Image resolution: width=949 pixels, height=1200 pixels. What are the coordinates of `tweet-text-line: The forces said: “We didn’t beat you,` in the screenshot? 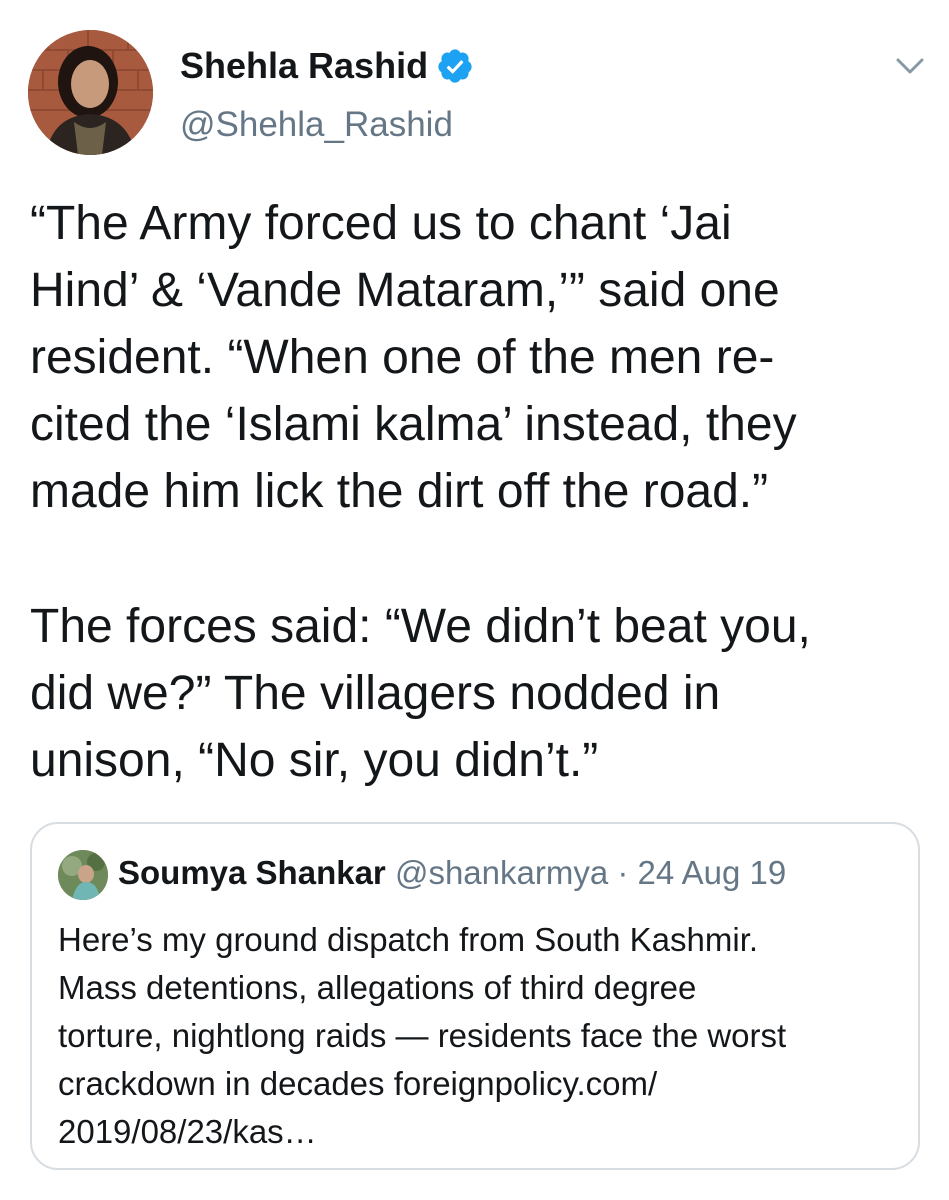 It's located at (420, 626).